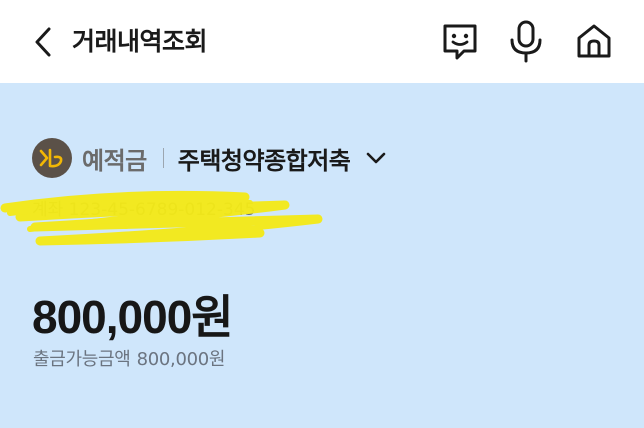 This screenshot has height=428, width=644. I want to click on chat-bot-button, so click(460, 41).